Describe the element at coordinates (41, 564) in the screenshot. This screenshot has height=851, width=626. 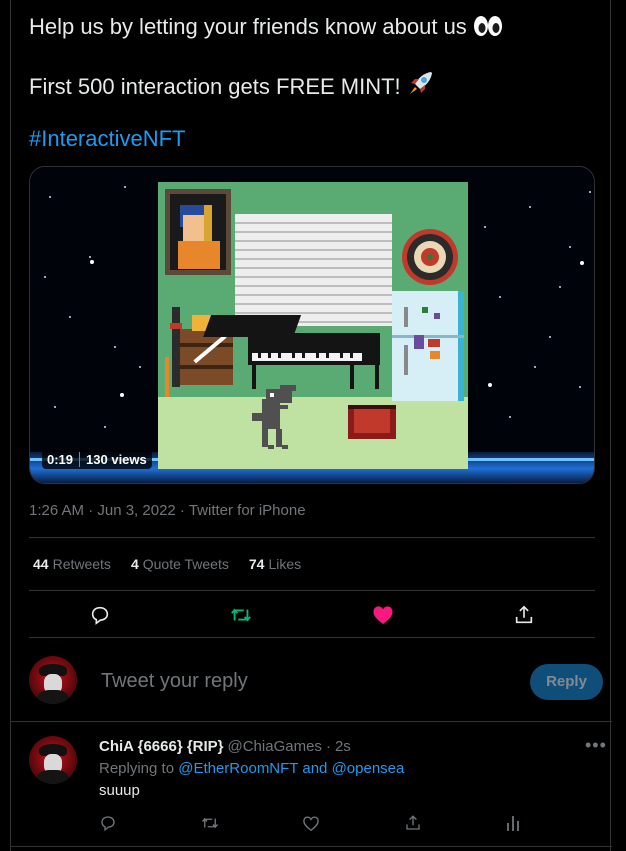
I see `retweets-count: 44` at that location.